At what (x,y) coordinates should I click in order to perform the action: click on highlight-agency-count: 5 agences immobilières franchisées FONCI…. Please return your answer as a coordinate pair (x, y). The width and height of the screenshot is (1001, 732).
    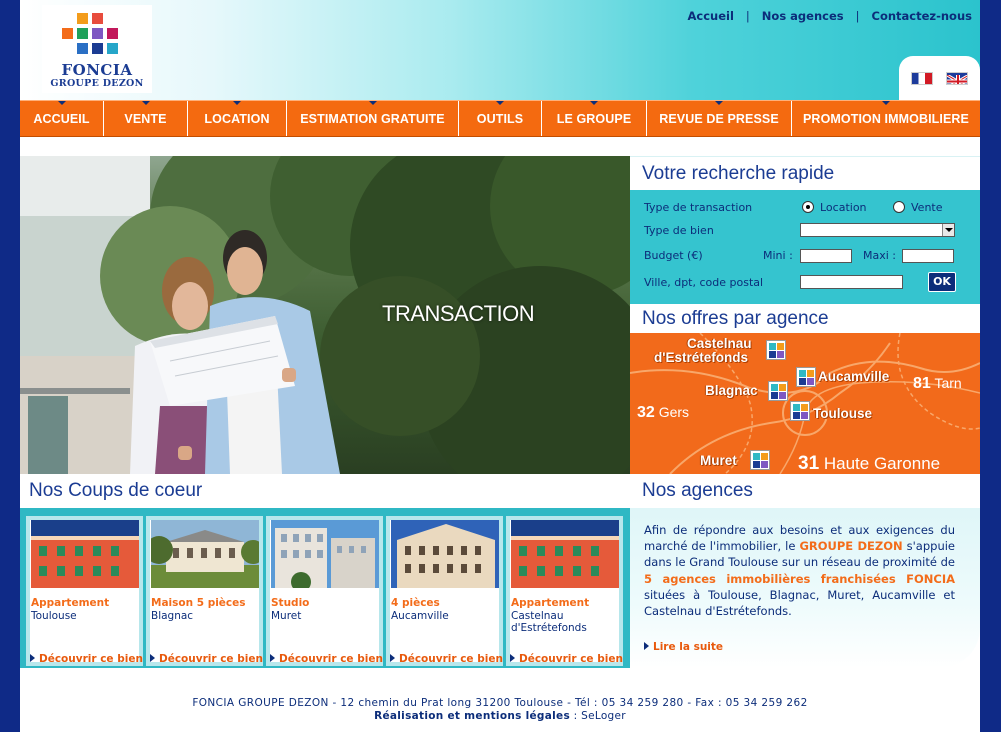
    Looking at the image, I should click on (799, 578).